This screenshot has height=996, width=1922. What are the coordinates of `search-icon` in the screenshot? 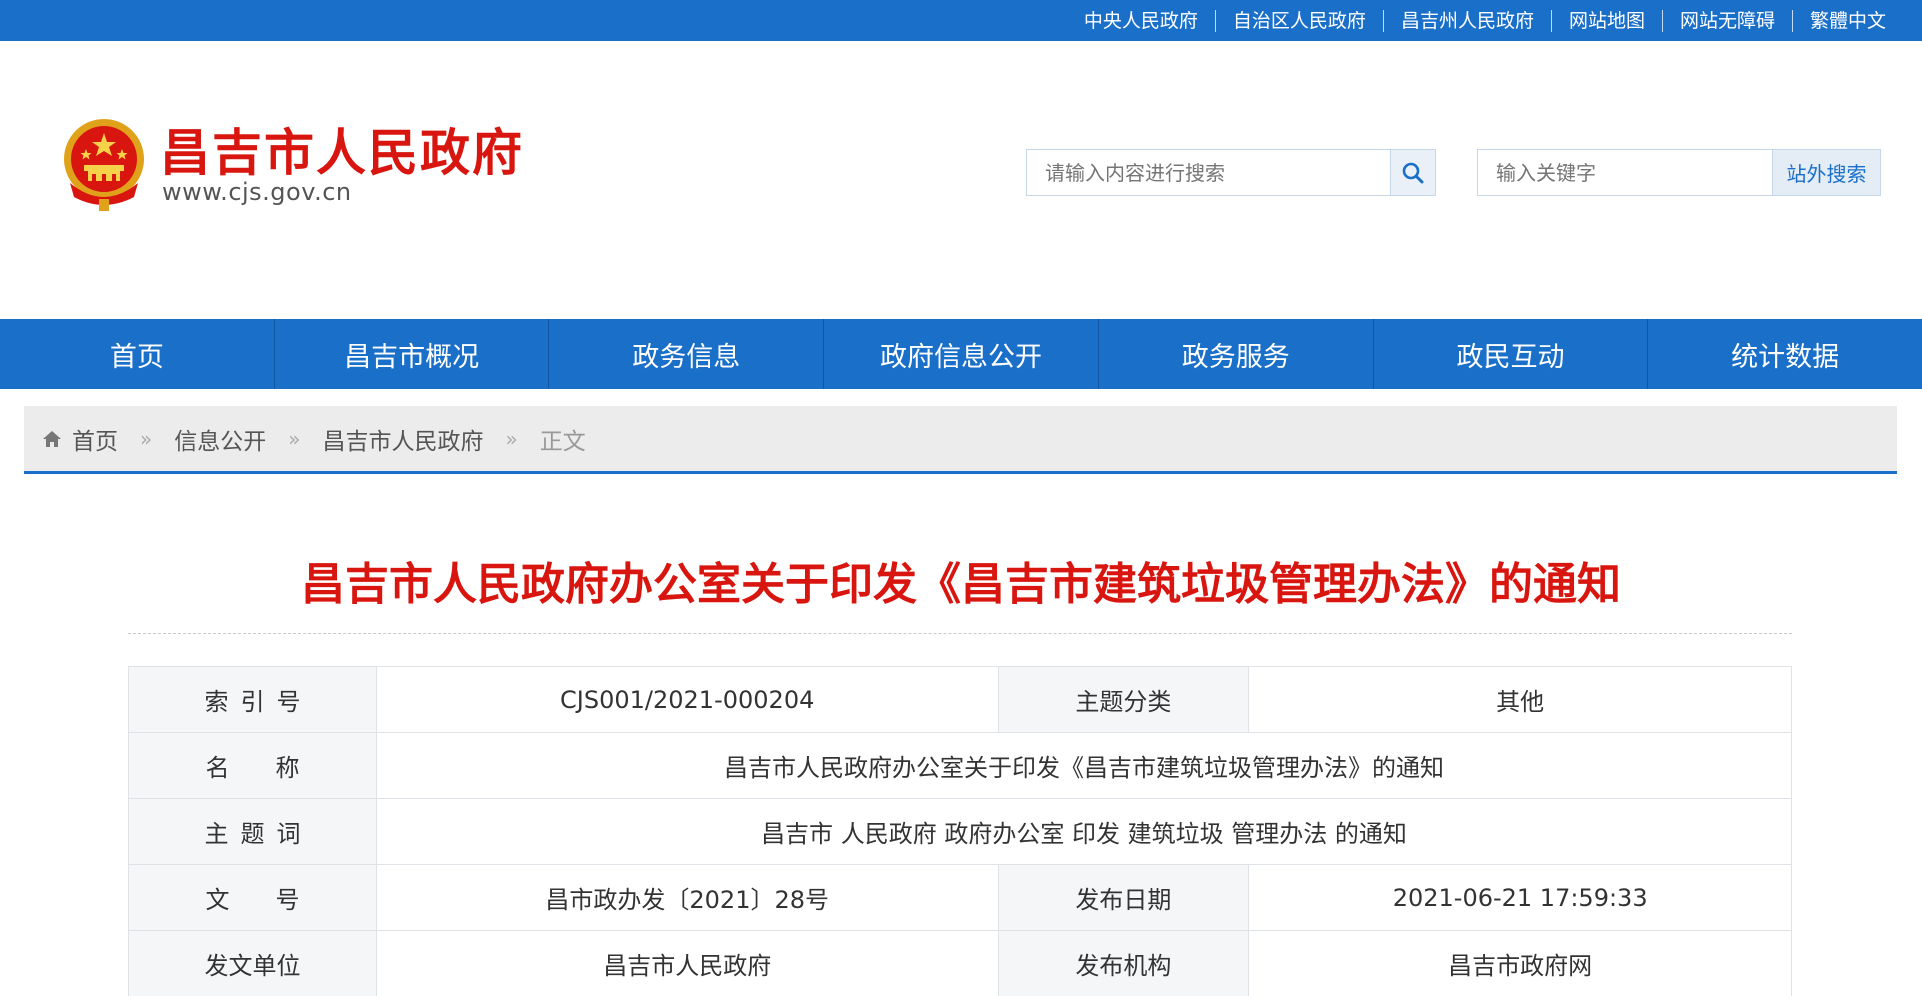 It's located at (1413, 172).